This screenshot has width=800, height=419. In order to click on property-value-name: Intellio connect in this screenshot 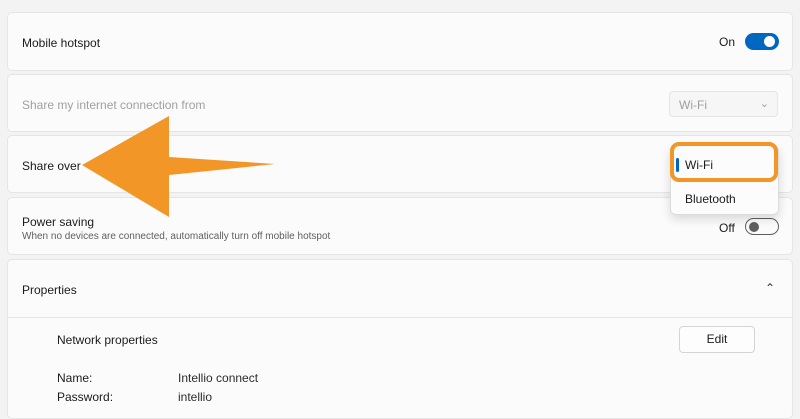, I will do `click(218, 378)`.